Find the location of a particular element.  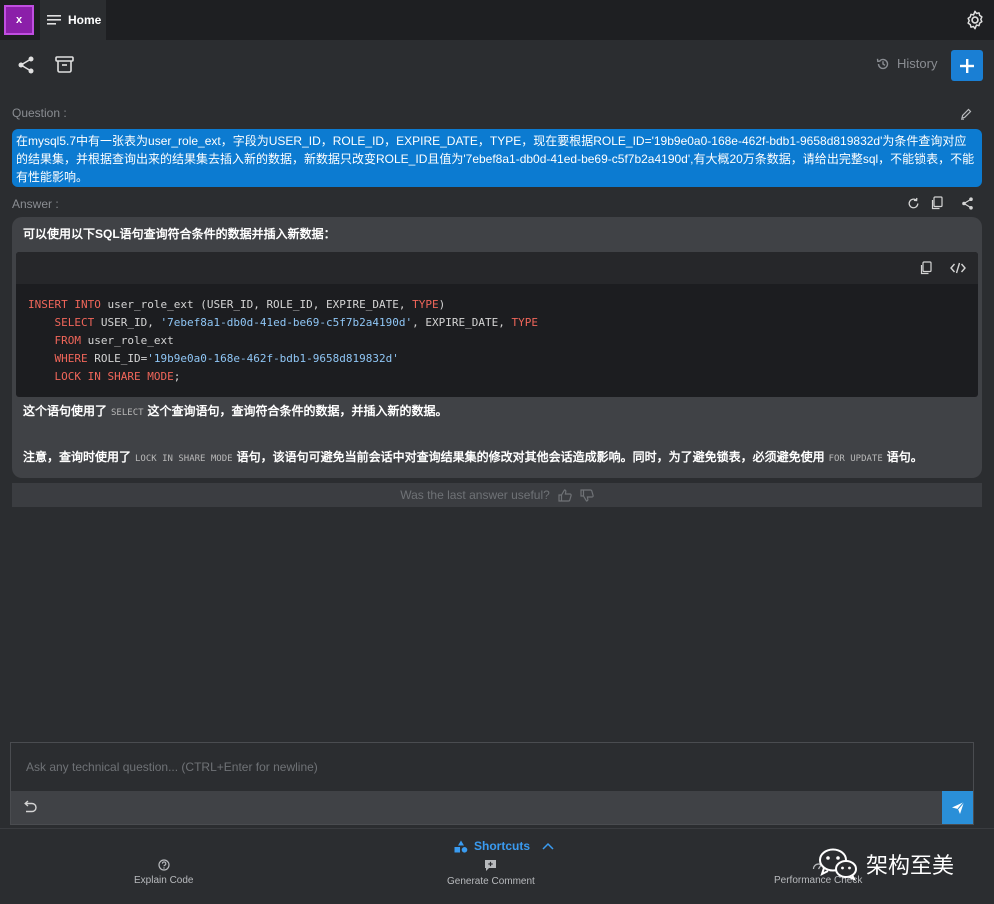

thumbs-up-icon is located at coordinates (565, 495).